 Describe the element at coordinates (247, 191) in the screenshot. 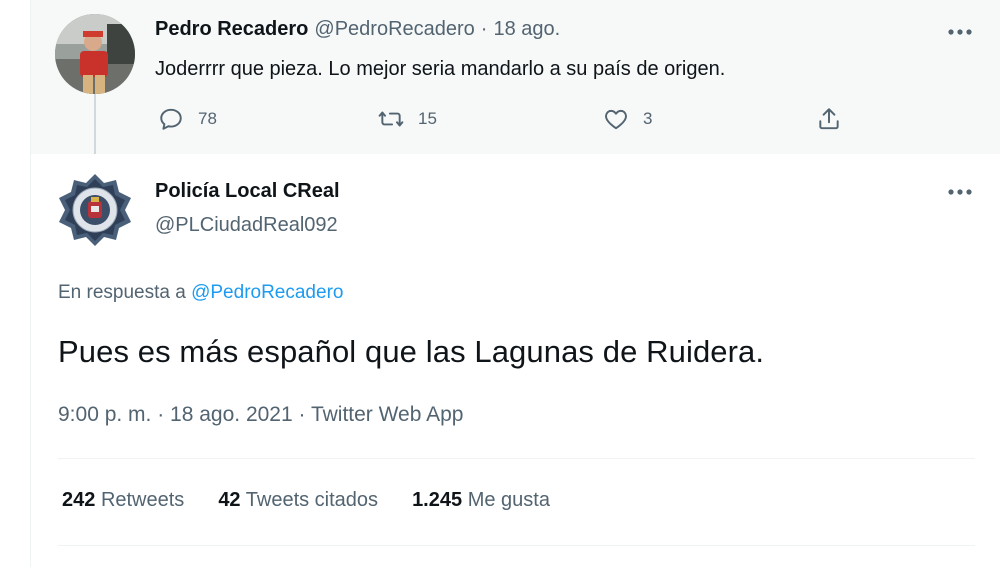

I see `tweet-author-name: Policía Local CReal` at that location.